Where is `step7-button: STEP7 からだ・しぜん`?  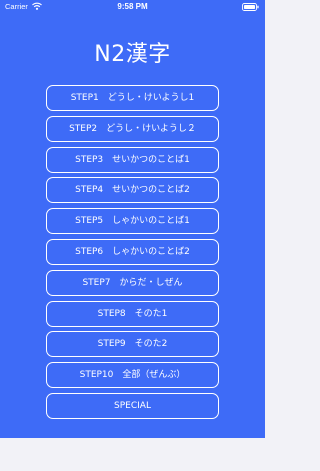
step7-button: STEP7 からだ・しぜん is located at coordinates (132, 282).